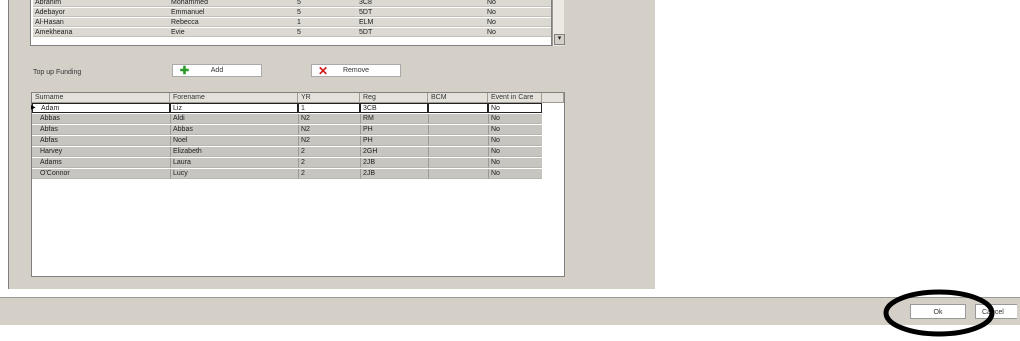  I want to click on table-row: Al-Hasan Rebecca 1 ELM No, so click(292, 22).